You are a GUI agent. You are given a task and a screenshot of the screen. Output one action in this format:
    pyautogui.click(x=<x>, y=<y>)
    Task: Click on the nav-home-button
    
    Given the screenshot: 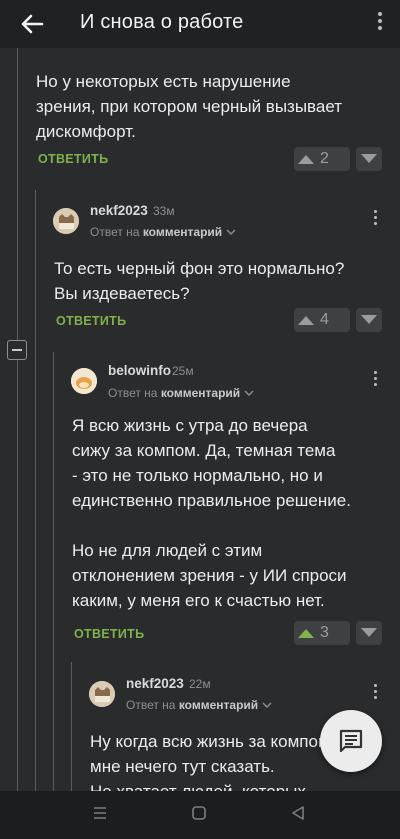 What is the action you would take?
    pyautogui.click(x=199, y=815)
    